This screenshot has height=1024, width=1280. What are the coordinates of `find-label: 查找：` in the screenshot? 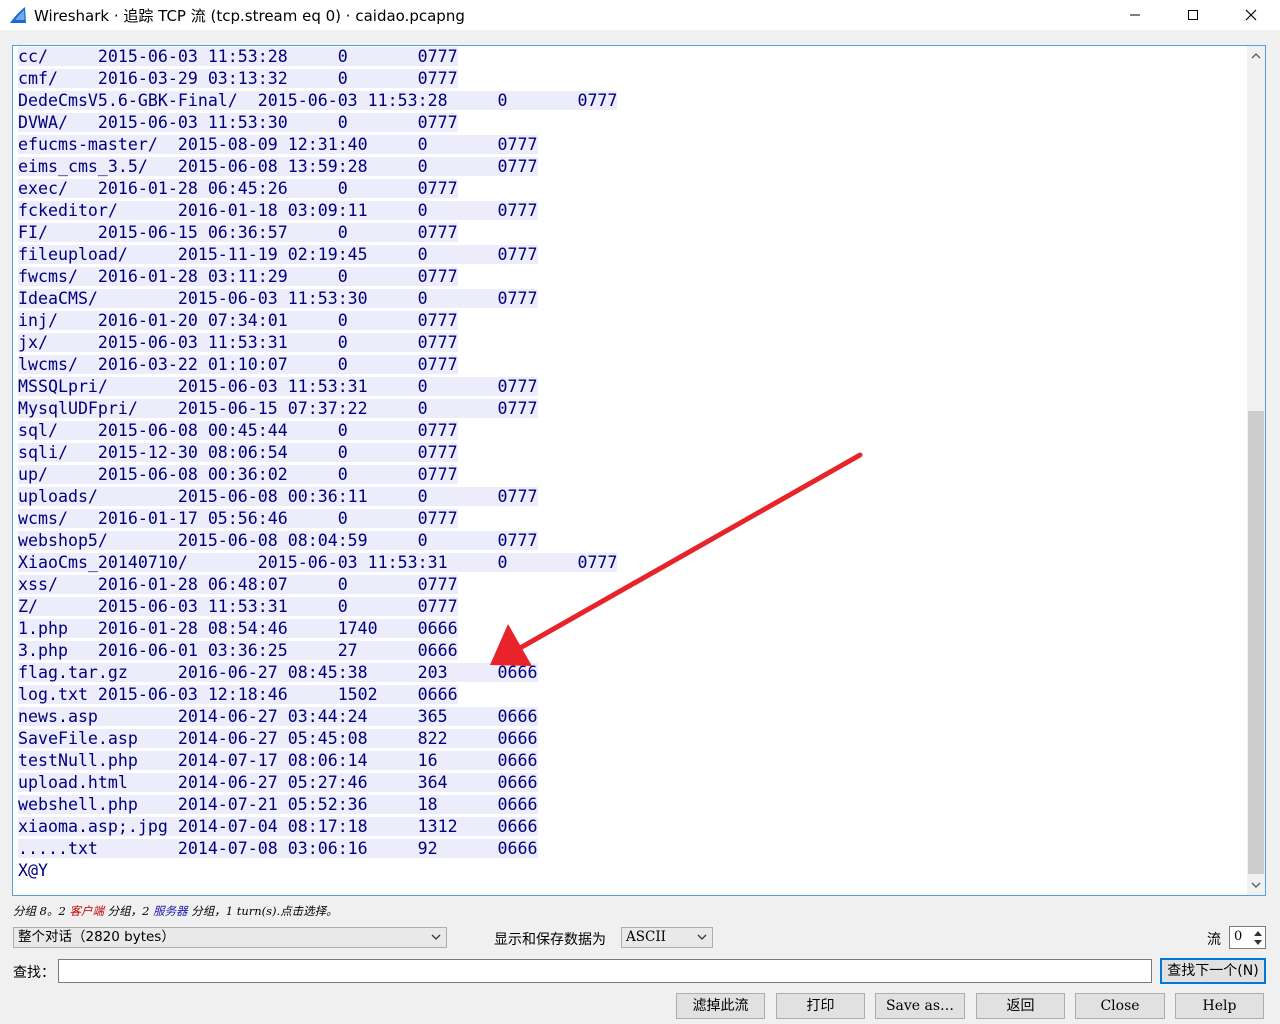 It's located at (34, 973).